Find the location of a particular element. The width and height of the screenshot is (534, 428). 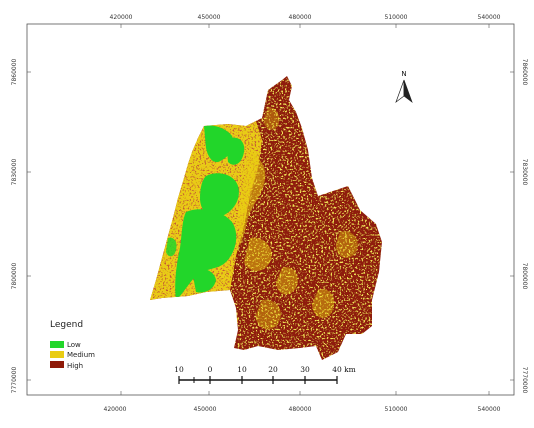

y-tick-right: 7860000 is located at coordinates (524, 72).